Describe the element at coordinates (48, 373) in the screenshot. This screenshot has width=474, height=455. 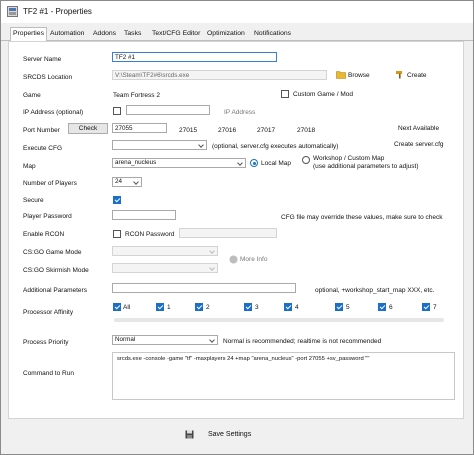
I see `command-to-run-label: Command to Run` at that location.